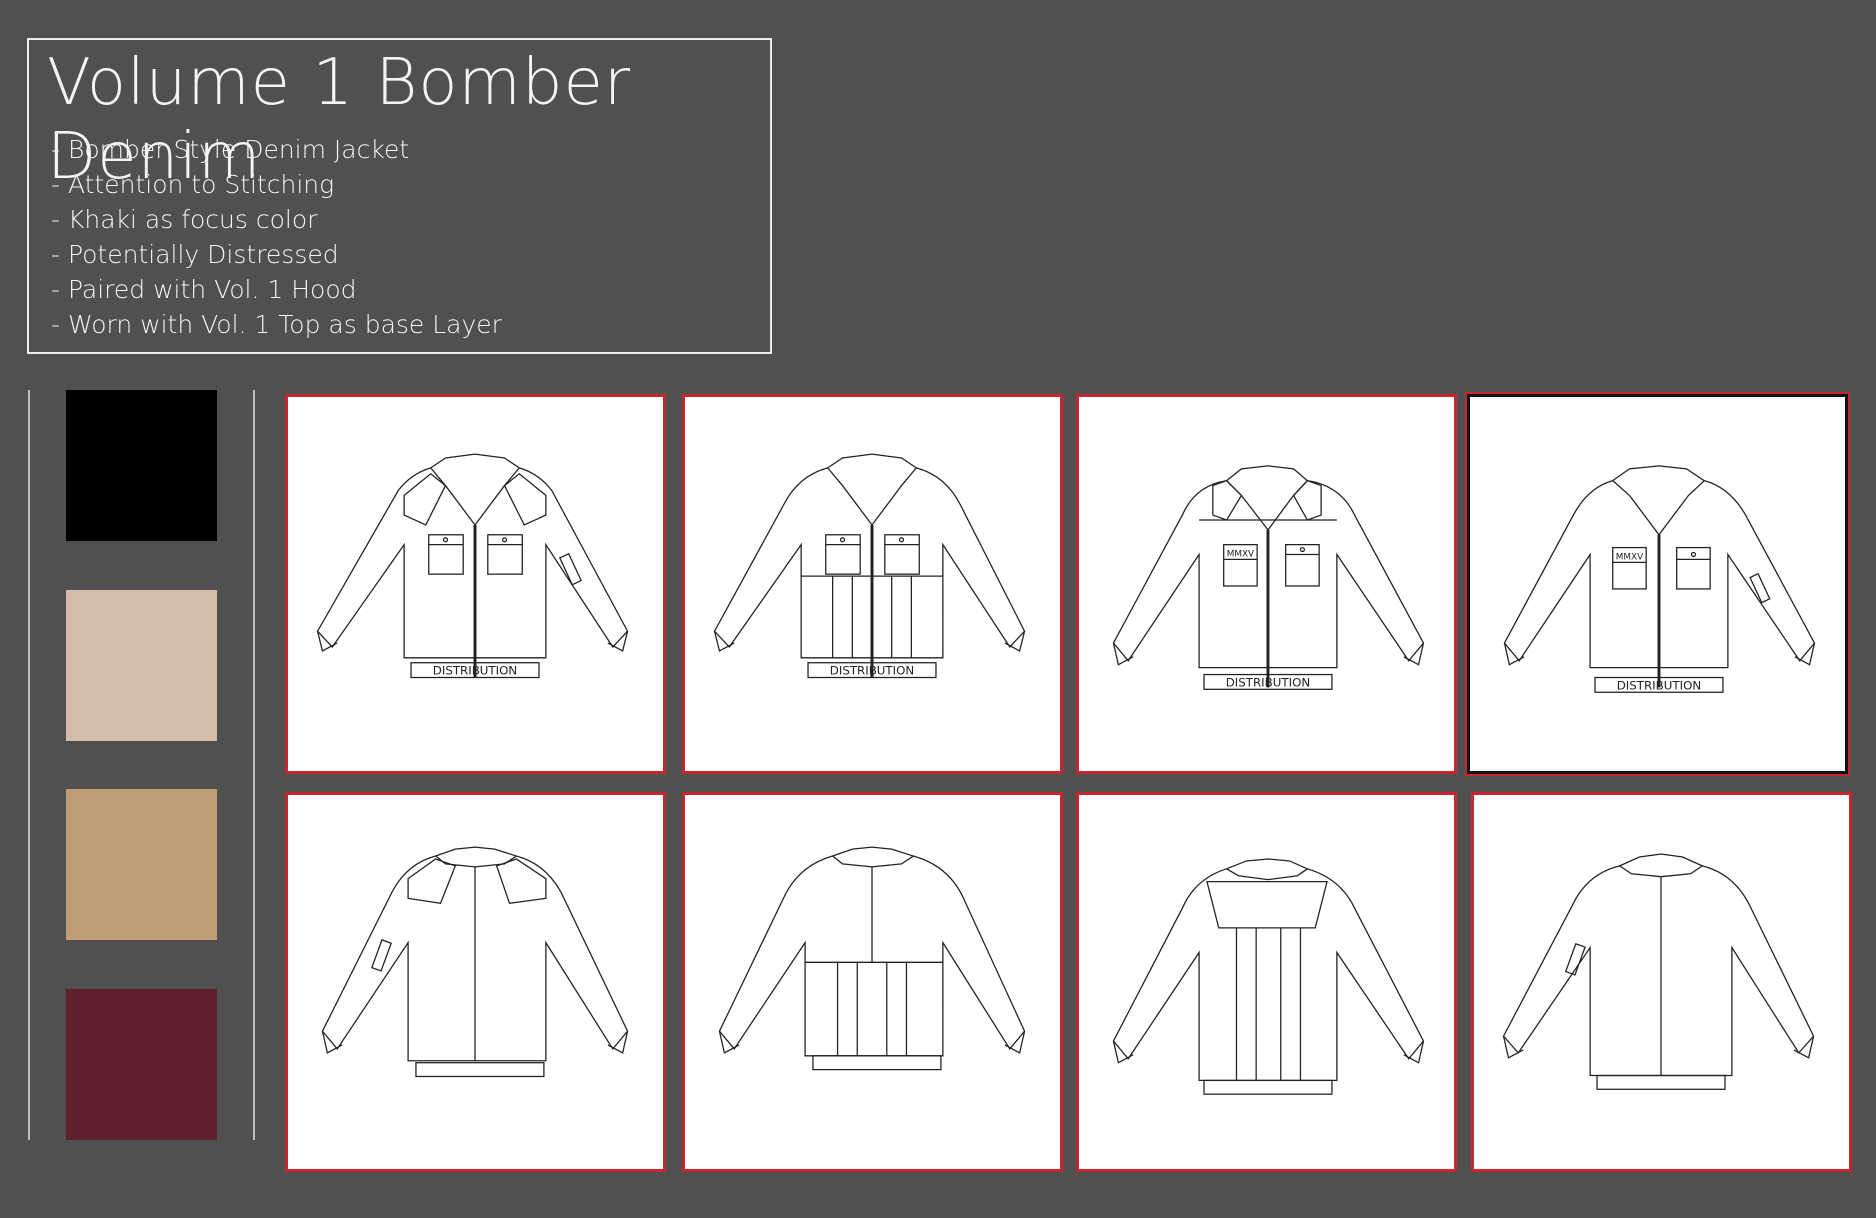 The width and height of the screenshot is (1876, 1218). I want to click on feature-item: - Potentially Distressed, so click(195, 254).